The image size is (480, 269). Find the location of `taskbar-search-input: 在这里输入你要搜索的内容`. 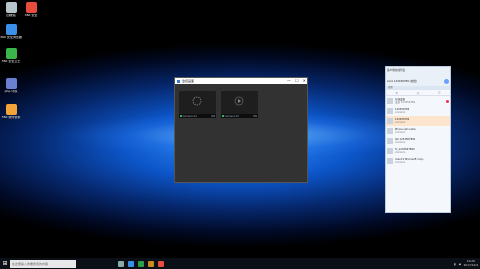

taskbar-search-input: 在这里输入你要搜索的内容 is located at coordinates (43, 263).